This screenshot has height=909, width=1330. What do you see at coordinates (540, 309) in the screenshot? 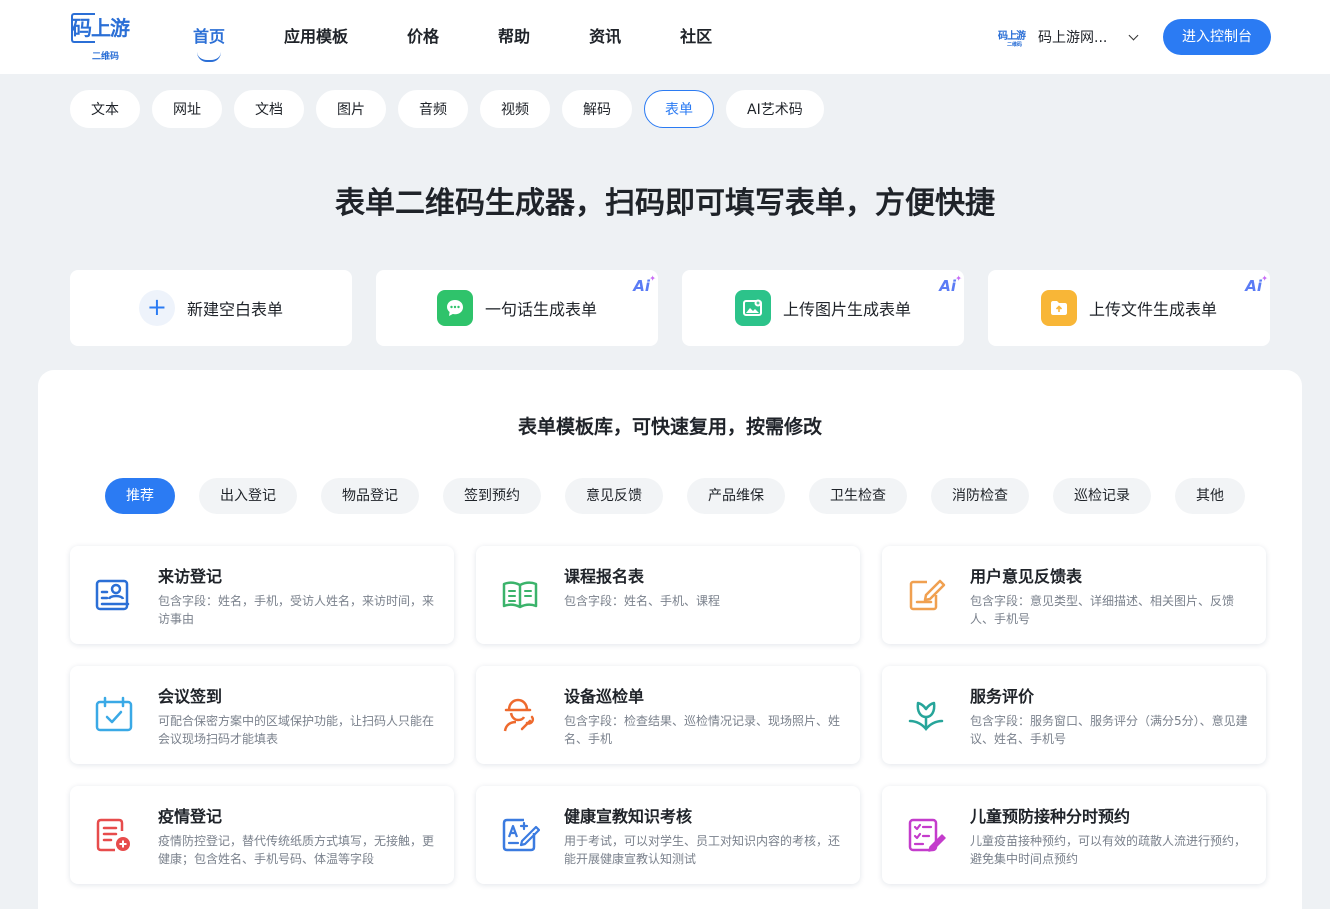
I see `action-label: 一句话生成表单` at bounding box center [540, 309].